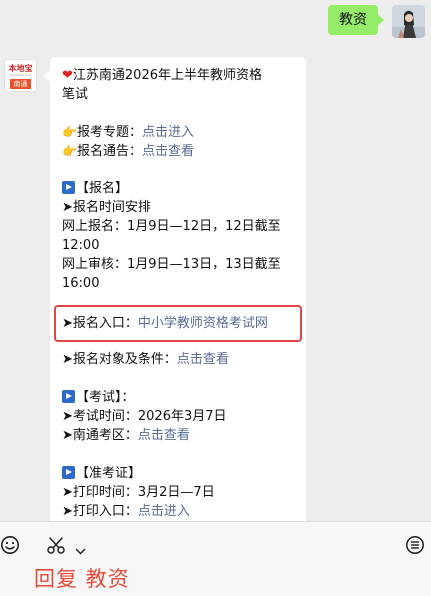 The height and width of the screenshot is (596, 431). What do you see at coordinates (81, 283) in the screenshot?
I see `online-review-cont: 16:00` at bounding box center [81, 283].